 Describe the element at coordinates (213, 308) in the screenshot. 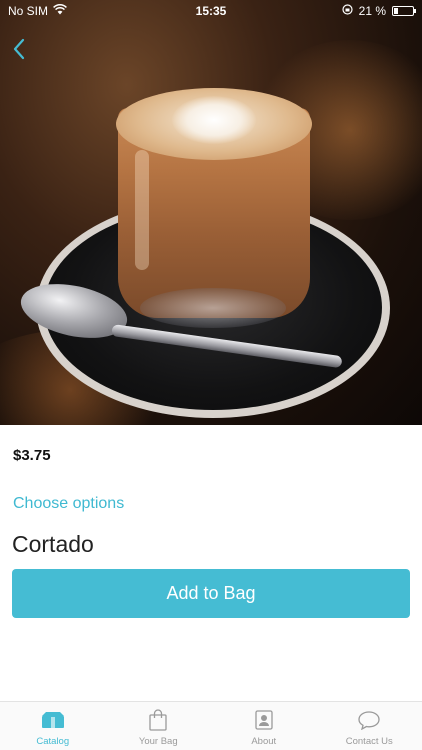

I see `glass-base` at that location.